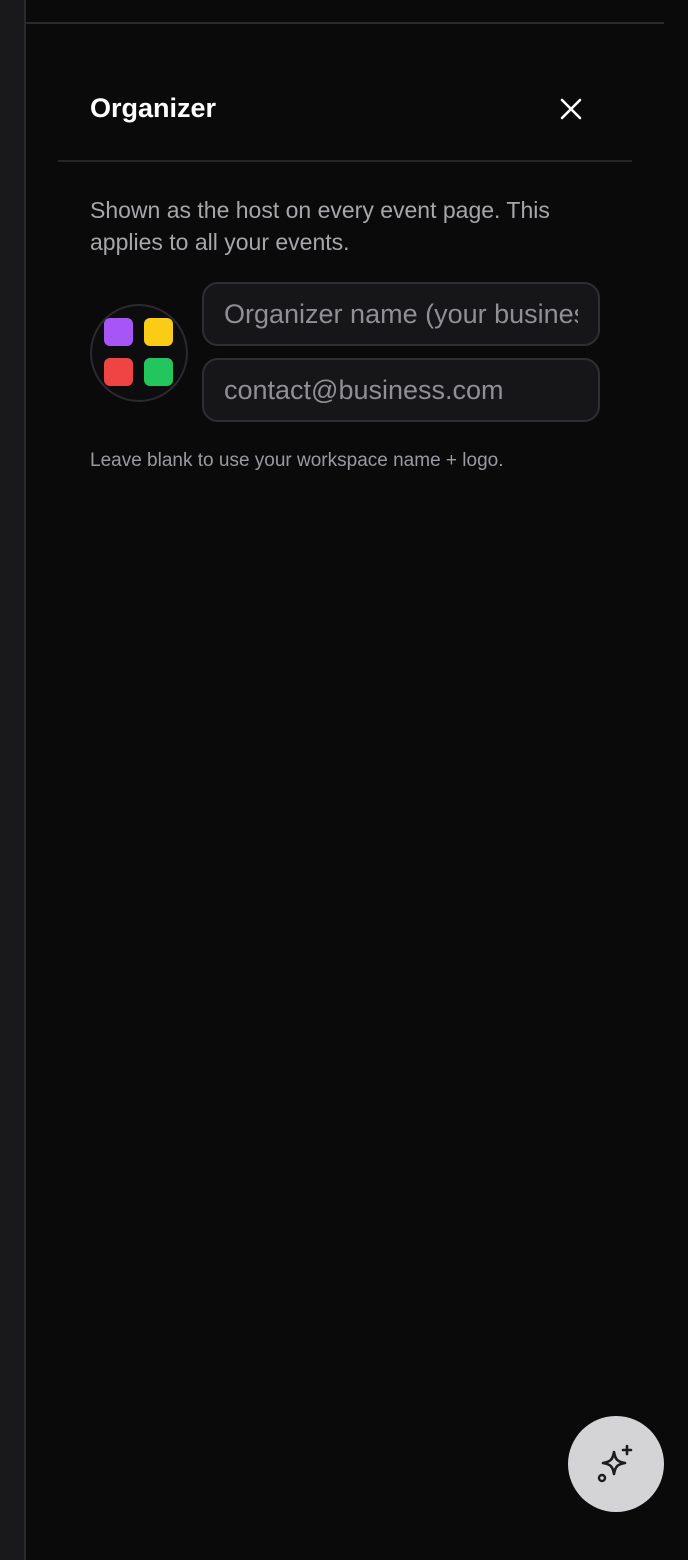  What do you see at coordinates (401, 314) in the screenshot?
I see `organizer-name-input` at bounding box center [401, 314].